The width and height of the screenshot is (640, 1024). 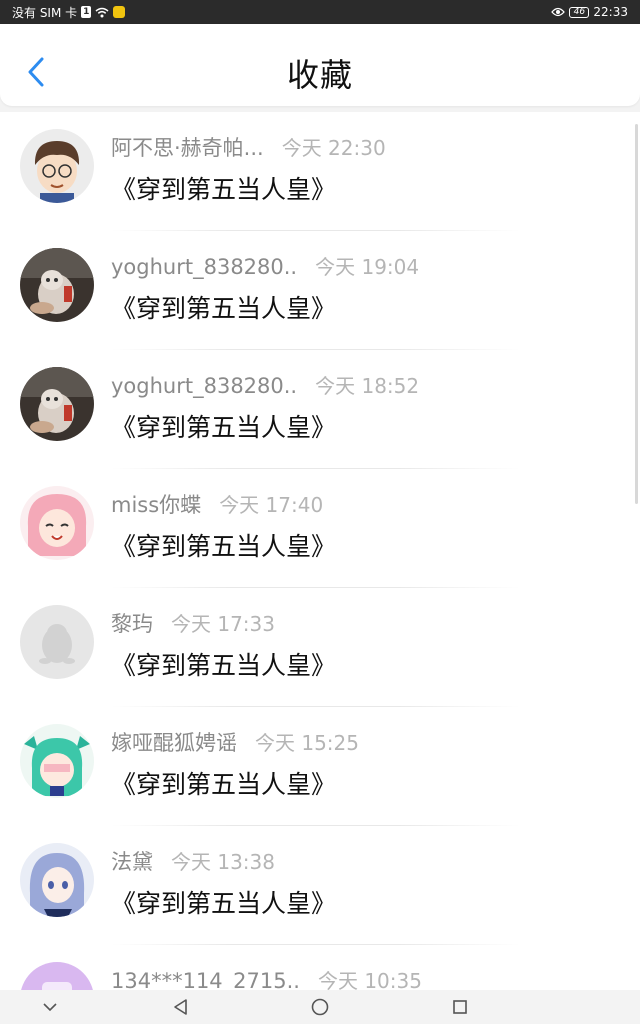 I want to click on list-item: miss你蝶 今天 17:40 《穿到第五当人皇》, so click(x=320, y=528).